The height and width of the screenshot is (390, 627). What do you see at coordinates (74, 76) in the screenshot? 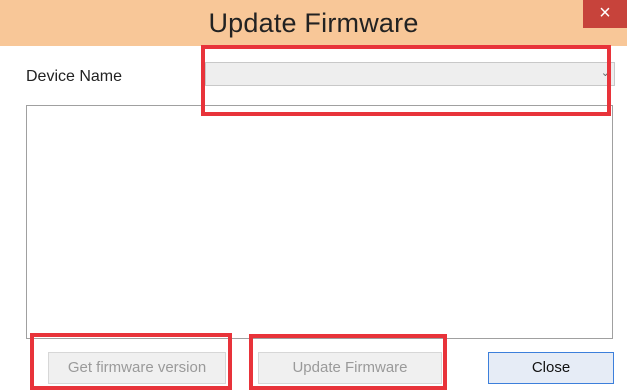
I see `device-name-label: Device Name` at bounding box center [74, 76].